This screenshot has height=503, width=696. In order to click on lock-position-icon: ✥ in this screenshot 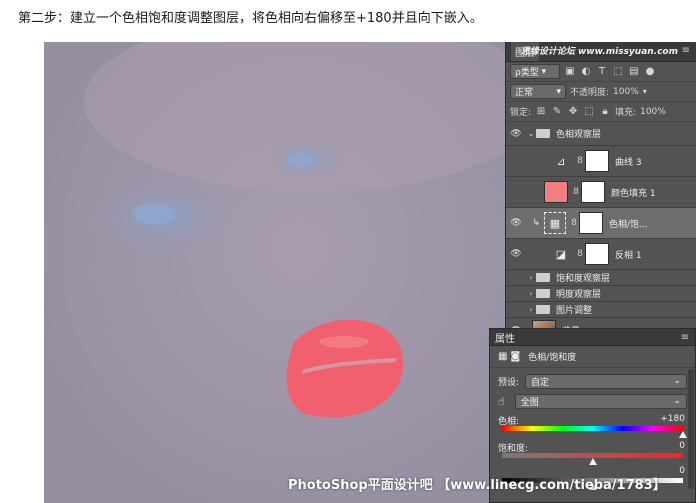, I will do `click(573, 111)`.